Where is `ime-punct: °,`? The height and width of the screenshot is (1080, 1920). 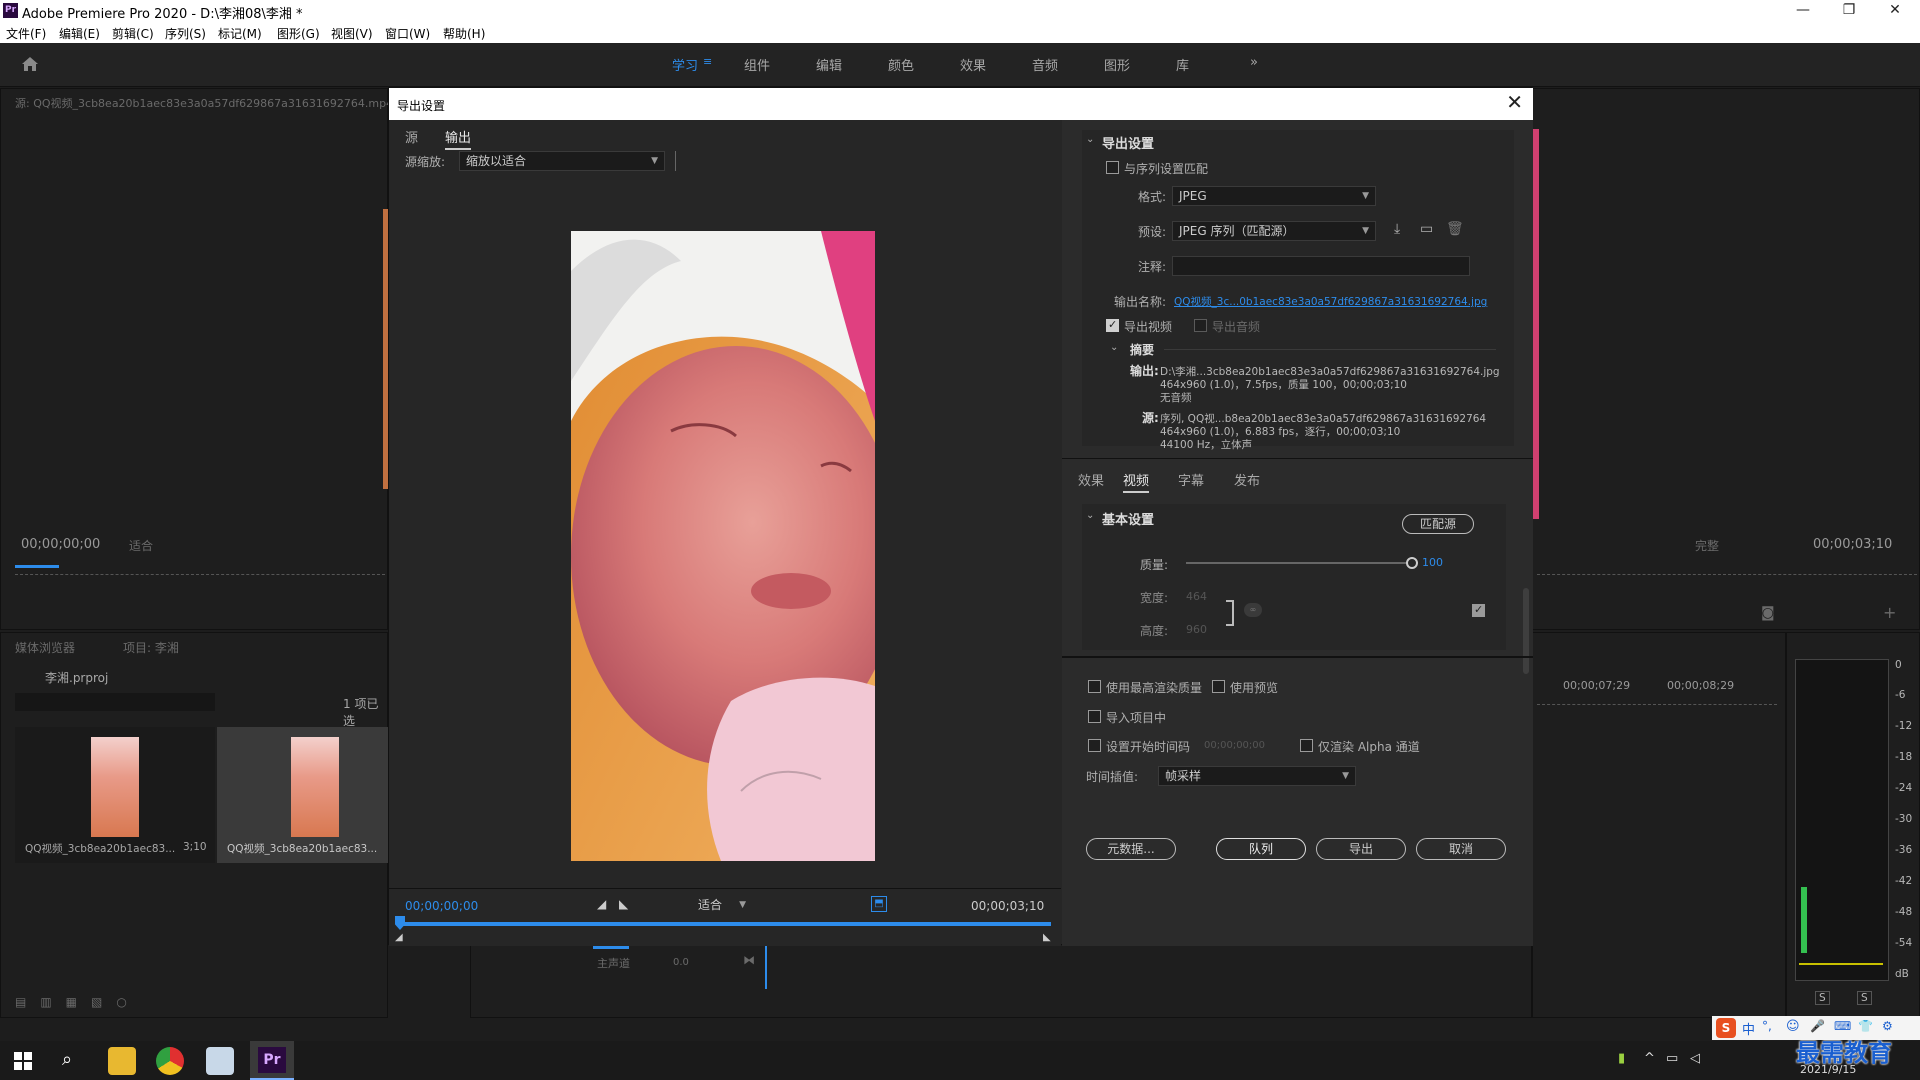
ime-punct: °, is located at coordinates (1767, 1026).